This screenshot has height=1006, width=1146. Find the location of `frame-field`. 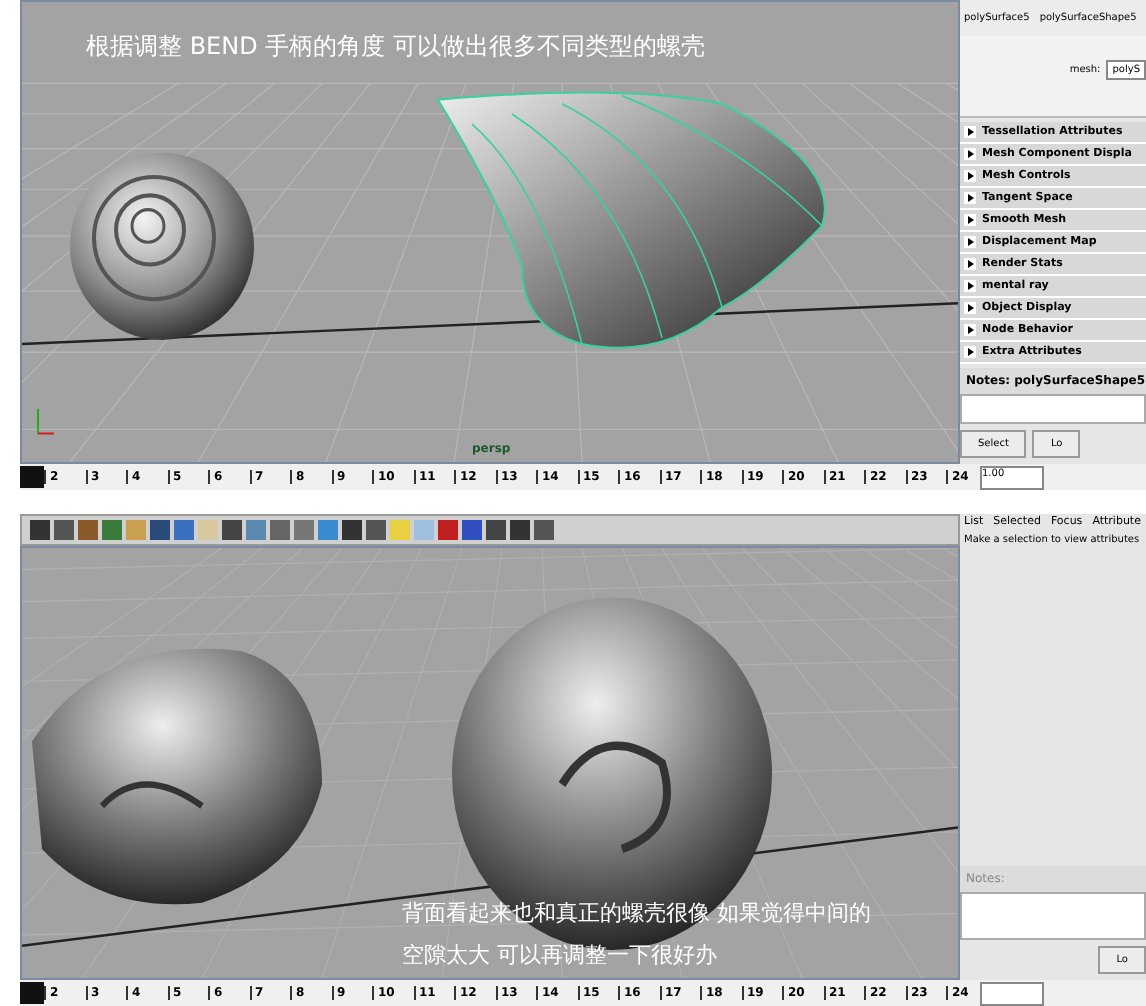

frame-field is located at coordinates (1012, 993).